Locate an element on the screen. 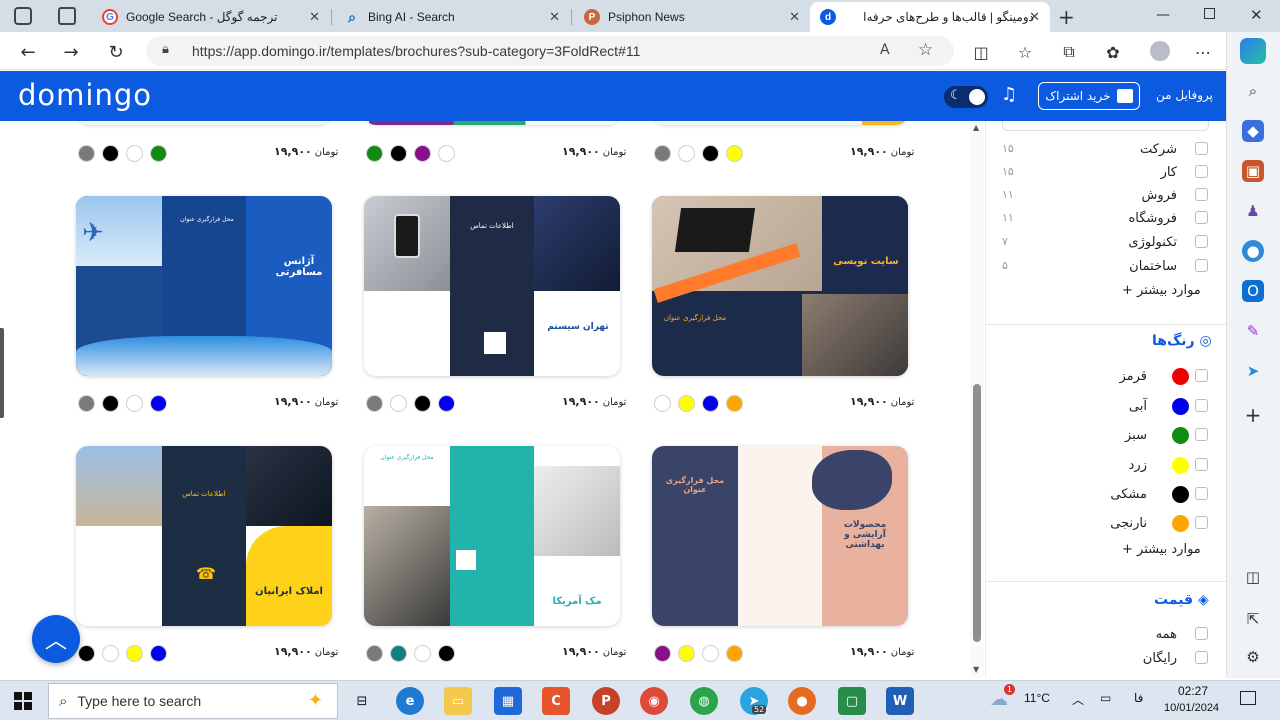  edge-taskbar-icon: e is located at coordinates (410, 701).